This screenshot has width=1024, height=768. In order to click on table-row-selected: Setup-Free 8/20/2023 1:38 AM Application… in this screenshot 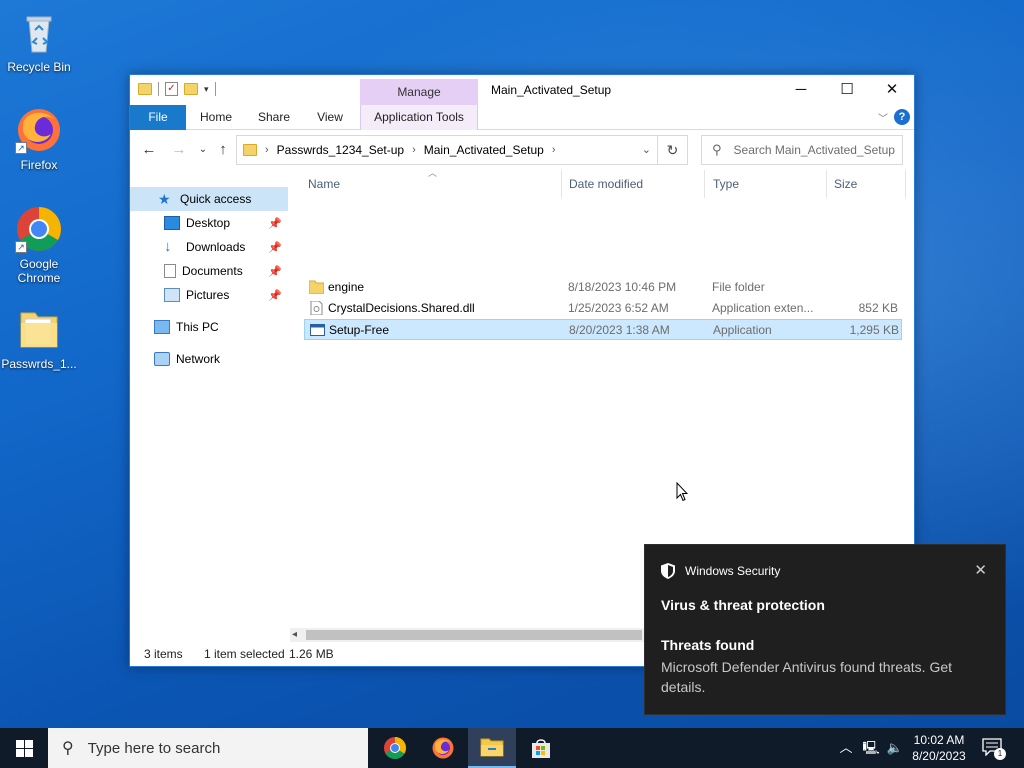, I will do `click(603, 329)`.